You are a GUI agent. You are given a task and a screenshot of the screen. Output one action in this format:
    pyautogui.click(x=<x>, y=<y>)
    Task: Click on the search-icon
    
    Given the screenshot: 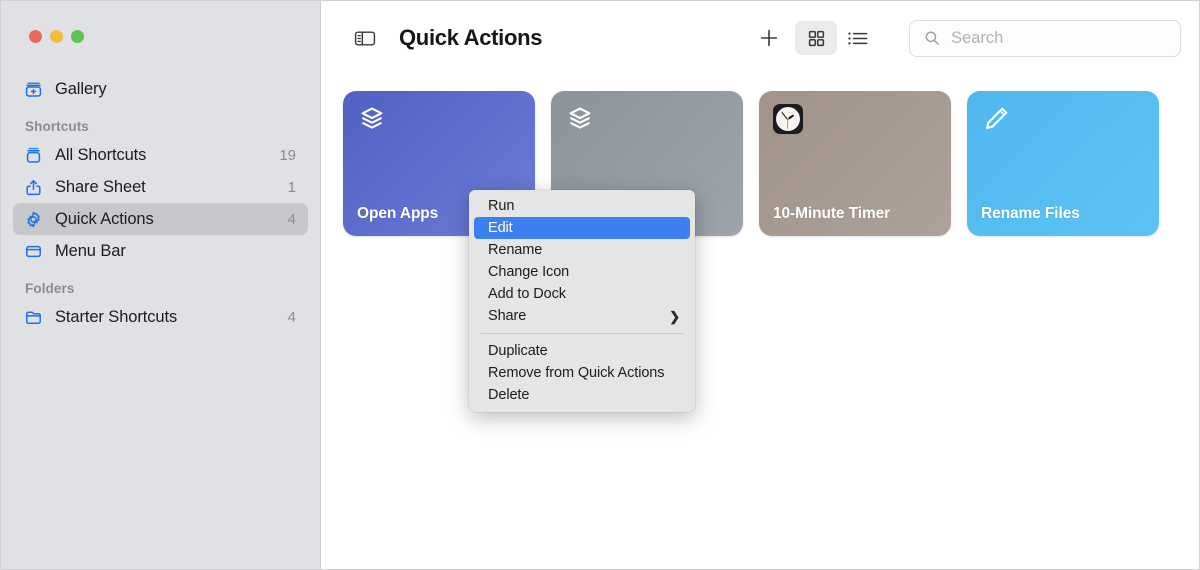 What is the action you would take?
    pyautogui.click(x=932, y=38)
    